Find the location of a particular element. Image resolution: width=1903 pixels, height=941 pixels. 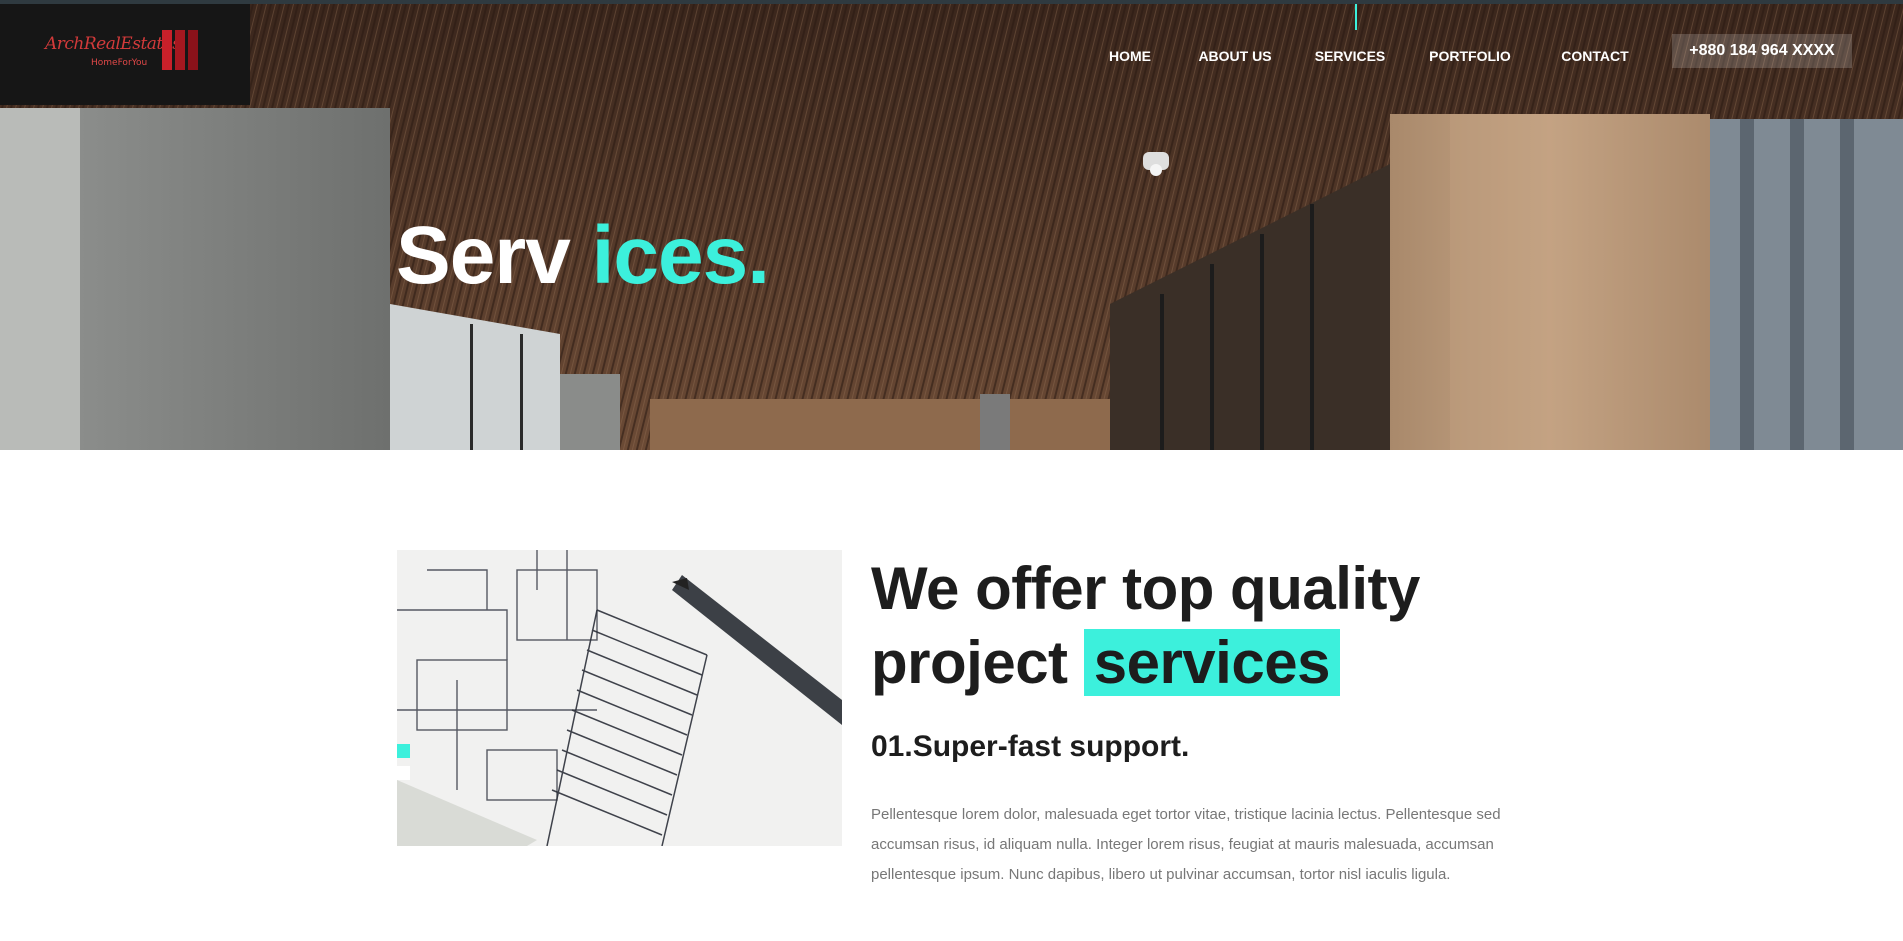

logo-text: ArchRealEstates is located at coordinates (113, 43).